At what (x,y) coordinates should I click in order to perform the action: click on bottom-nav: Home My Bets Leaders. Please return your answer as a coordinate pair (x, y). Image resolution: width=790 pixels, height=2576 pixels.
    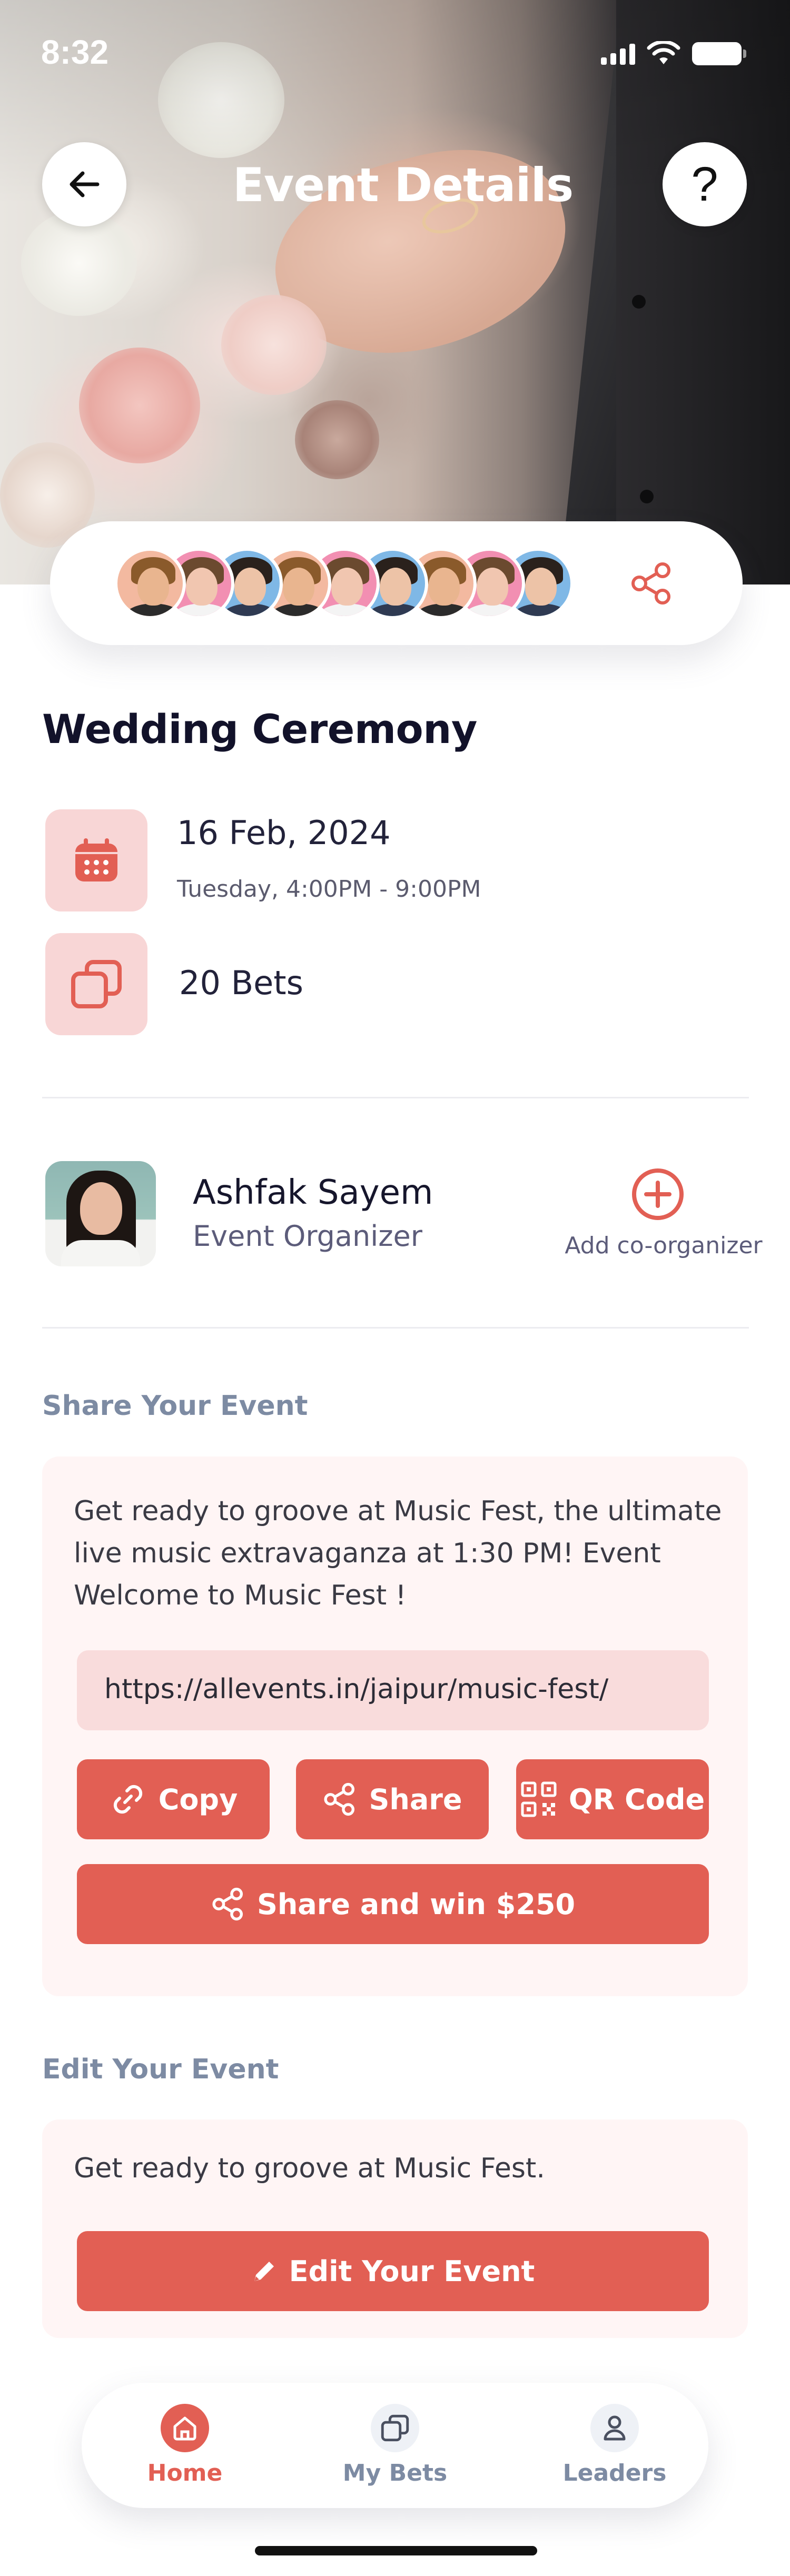
    Looking at the image, I should click on (395, 2445).